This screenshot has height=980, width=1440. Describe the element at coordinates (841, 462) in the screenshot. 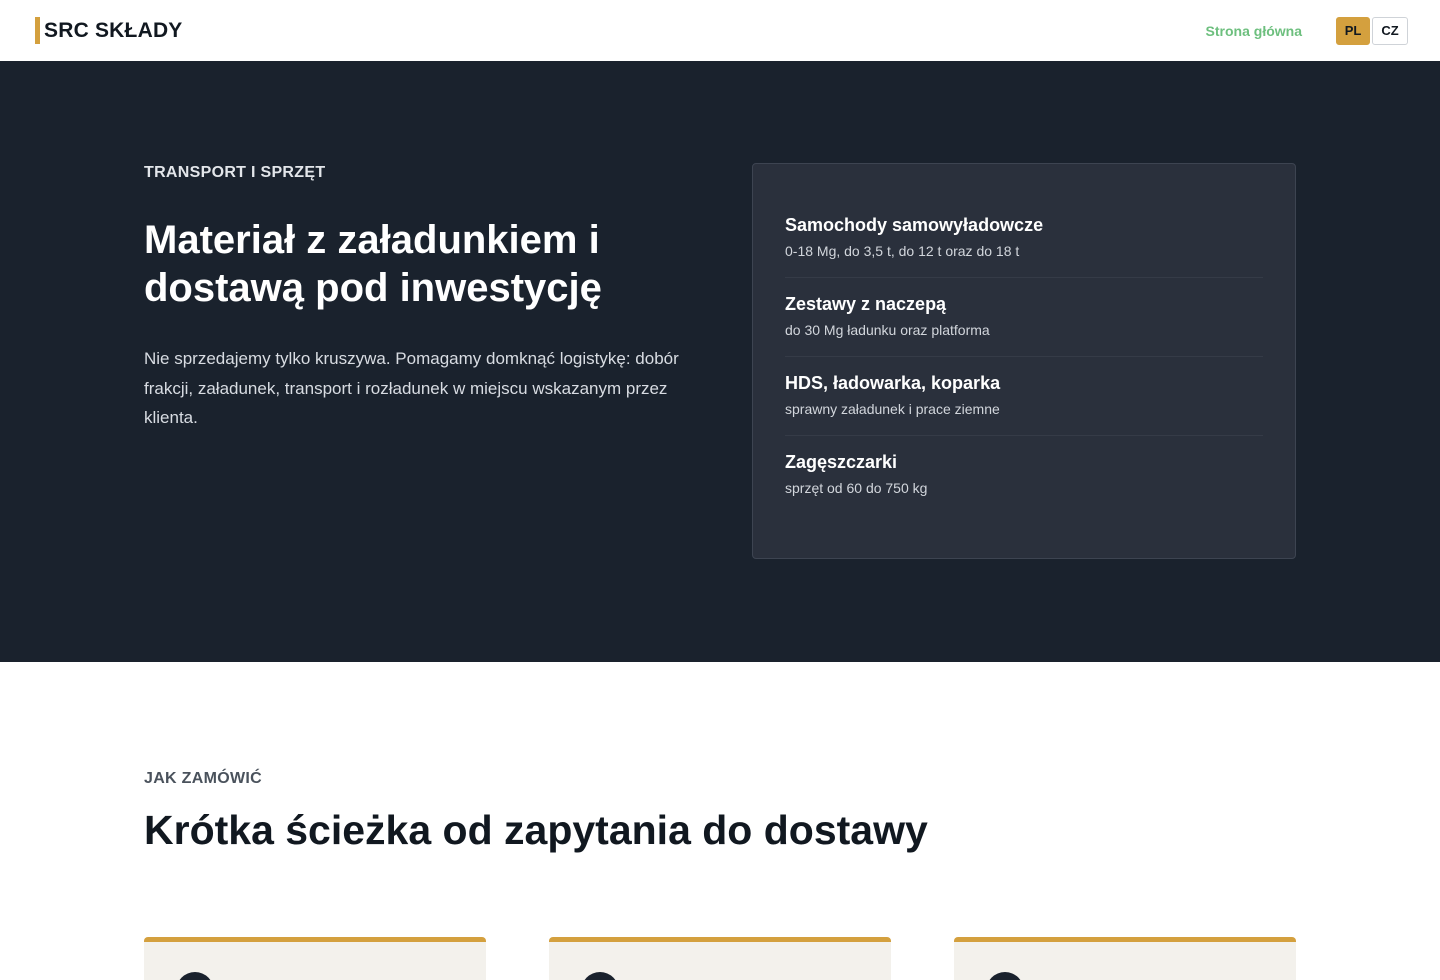

I see `equipment-title: Zagęszczarki` at that location.